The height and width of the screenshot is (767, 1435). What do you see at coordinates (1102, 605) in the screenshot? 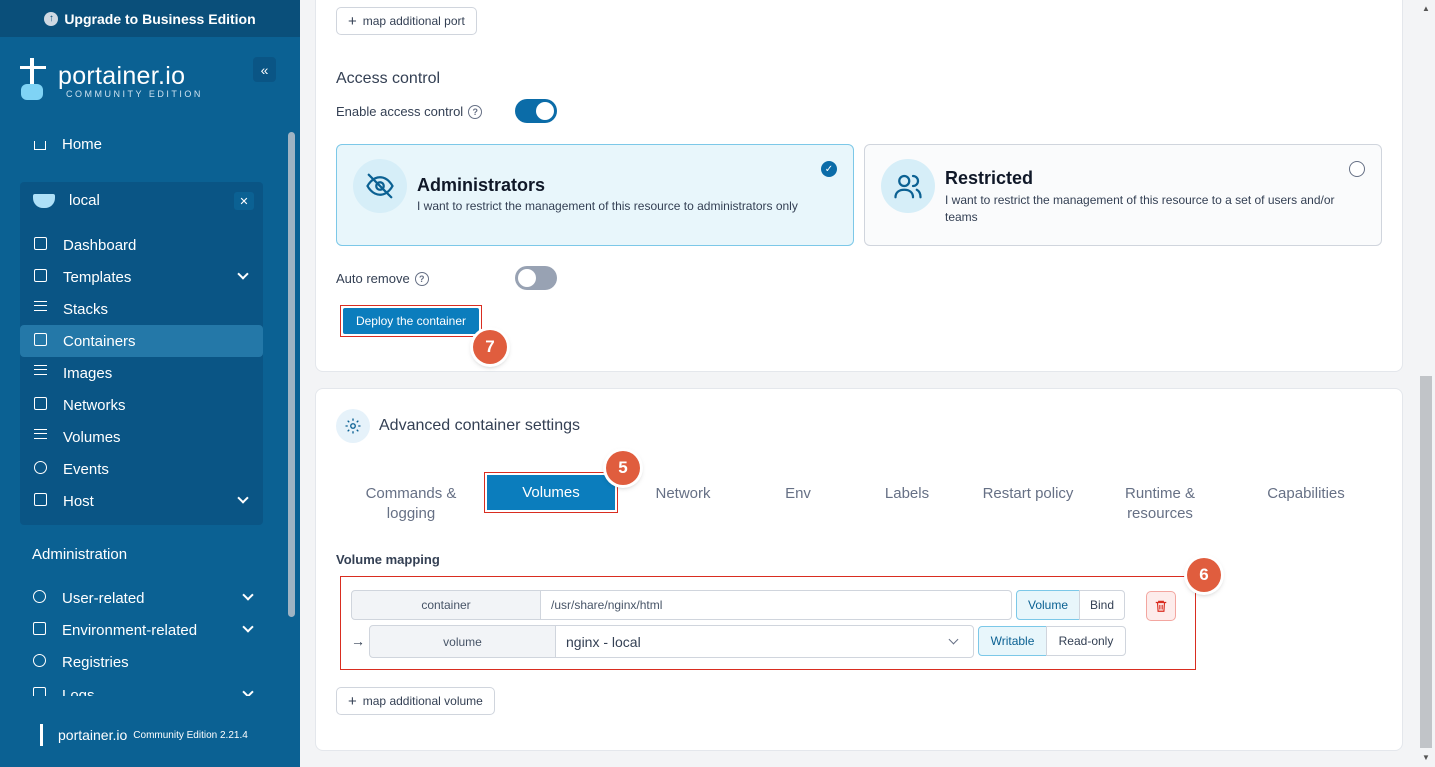
I see `volume-type-bind: Bind` at bounding box center [1102, 605].